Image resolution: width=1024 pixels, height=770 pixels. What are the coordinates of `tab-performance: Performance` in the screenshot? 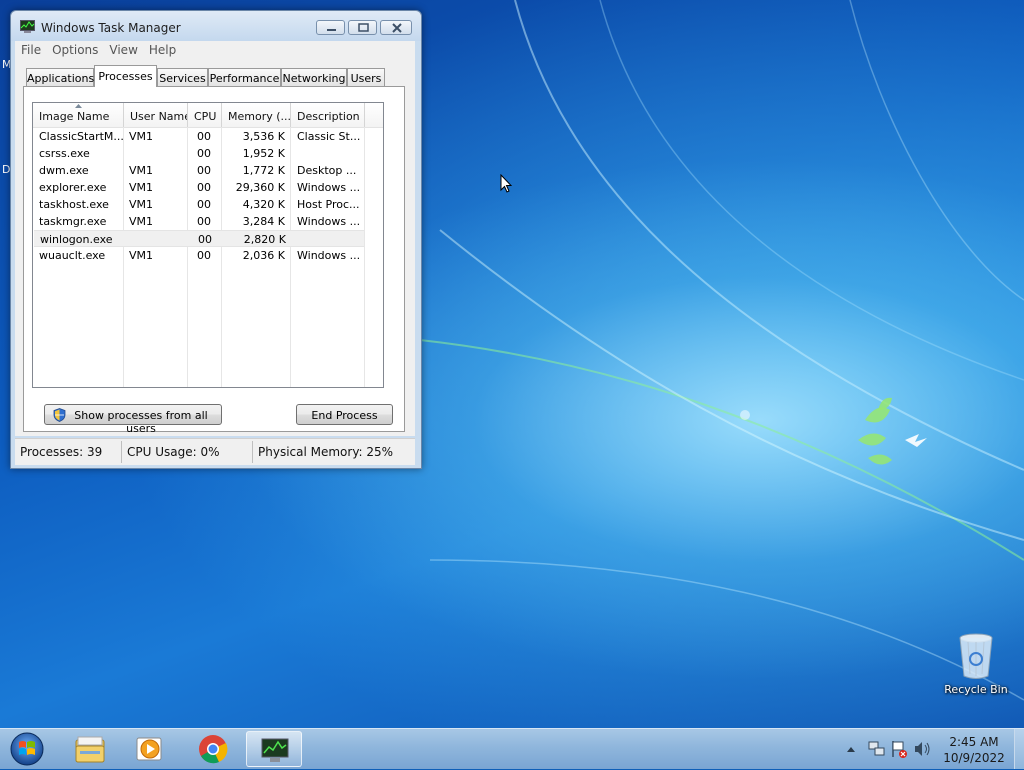 It's located at (244, 77).